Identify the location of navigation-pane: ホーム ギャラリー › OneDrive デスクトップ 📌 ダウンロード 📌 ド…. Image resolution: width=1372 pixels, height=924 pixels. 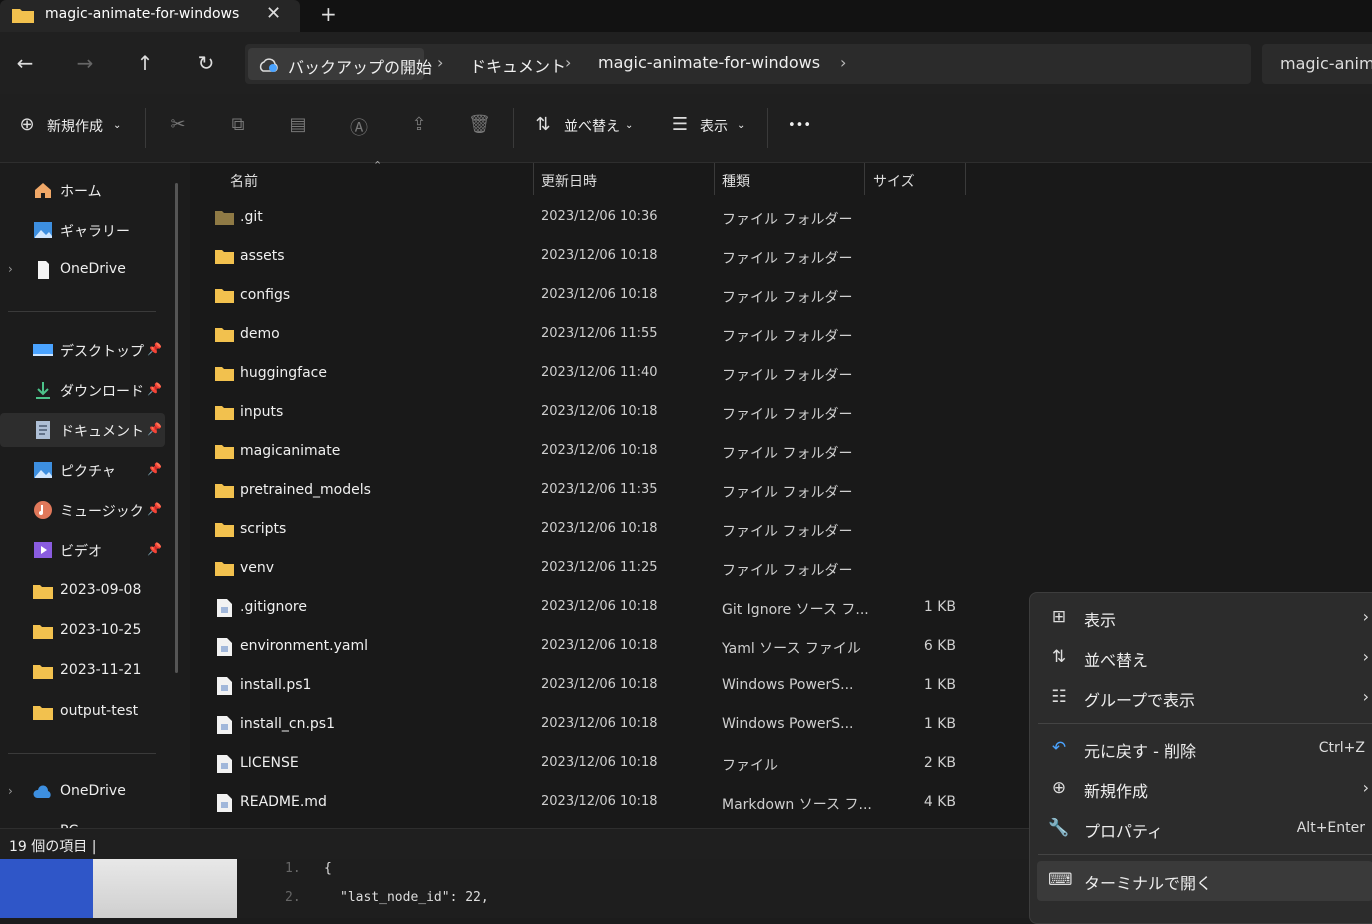
(95, 495).